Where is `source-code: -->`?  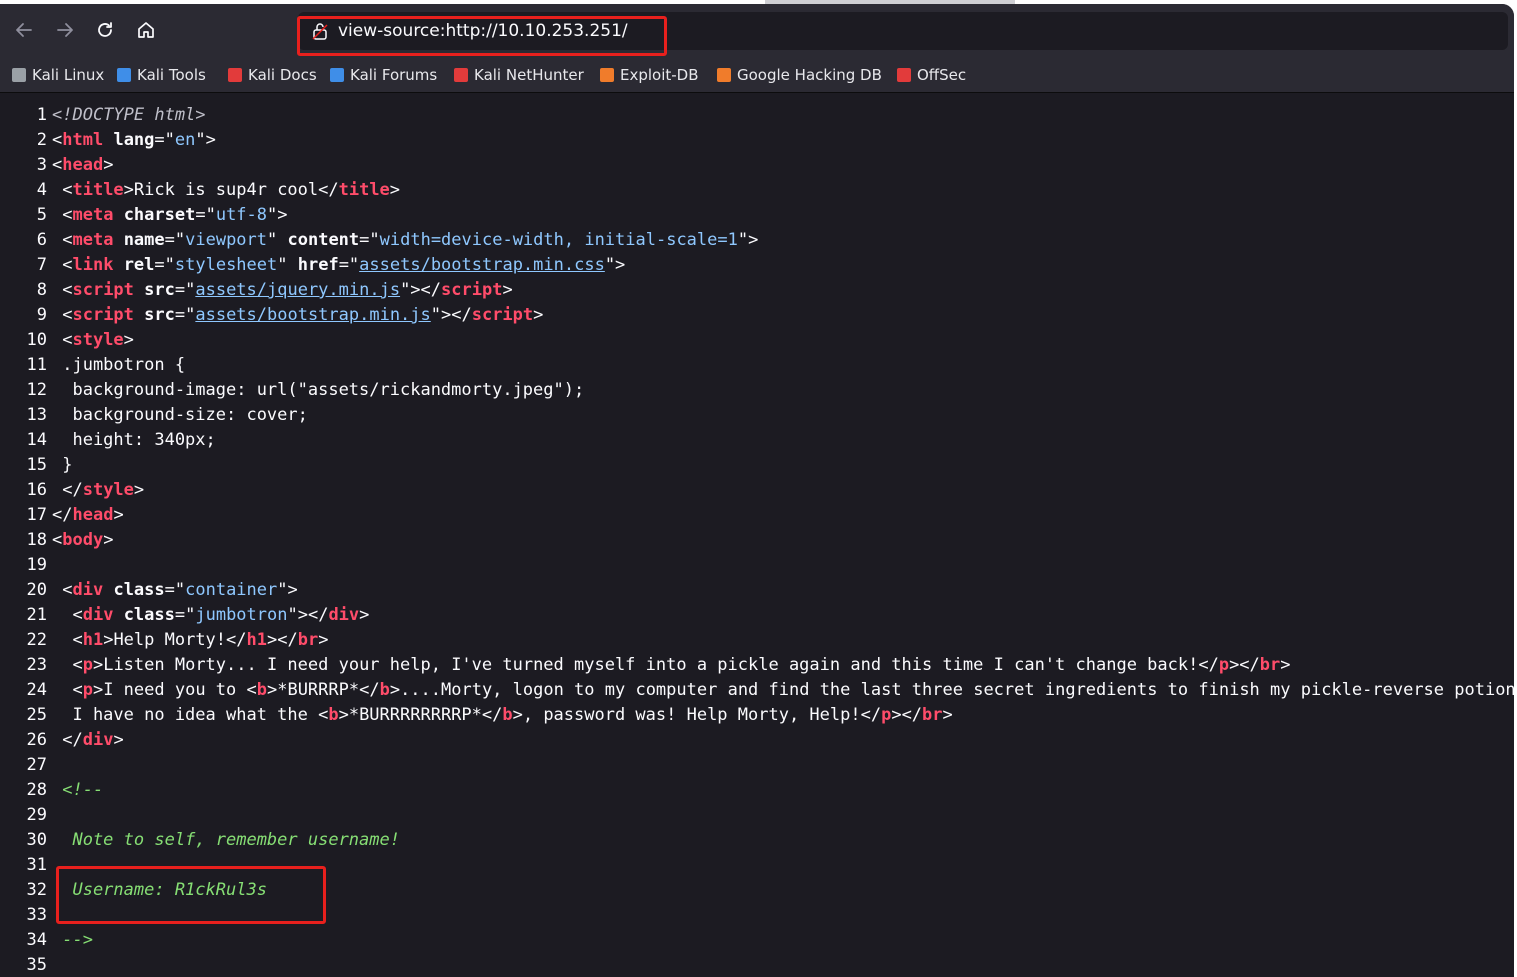 source-code: --> is located at coordinates (72, 940).